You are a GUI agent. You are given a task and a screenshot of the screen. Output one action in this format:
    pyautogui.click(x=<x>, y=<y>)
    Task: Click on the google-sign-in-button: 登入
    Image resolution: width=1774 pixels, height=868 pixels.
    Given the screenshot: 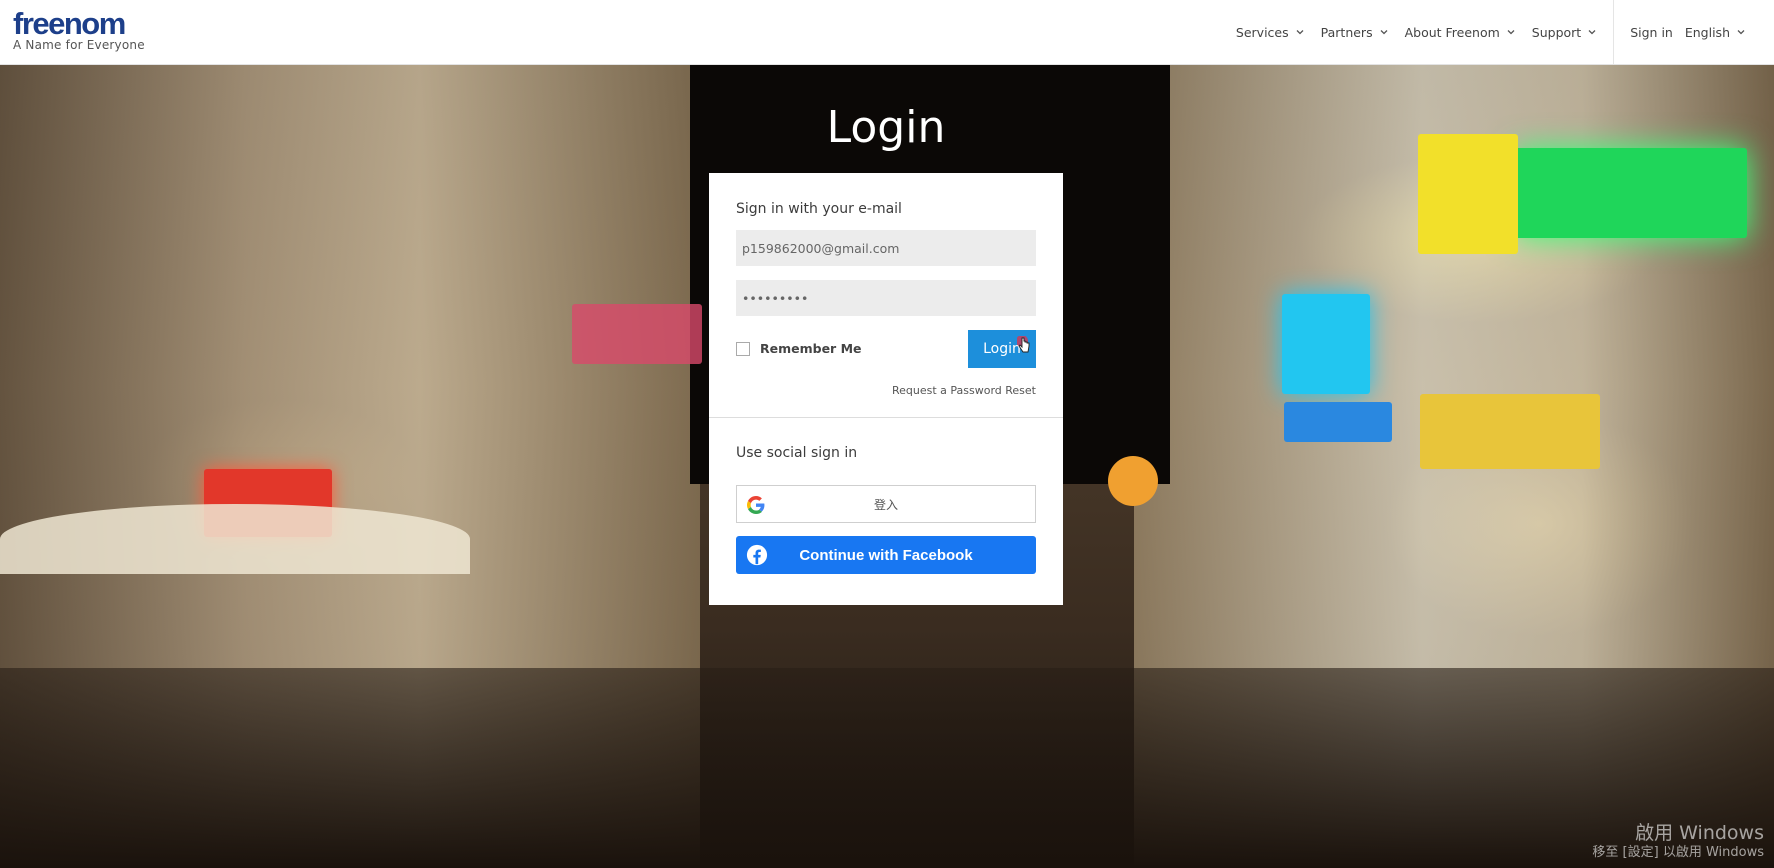 What is the action you would take?
    pyautogui.click(x=886, y=504)
    